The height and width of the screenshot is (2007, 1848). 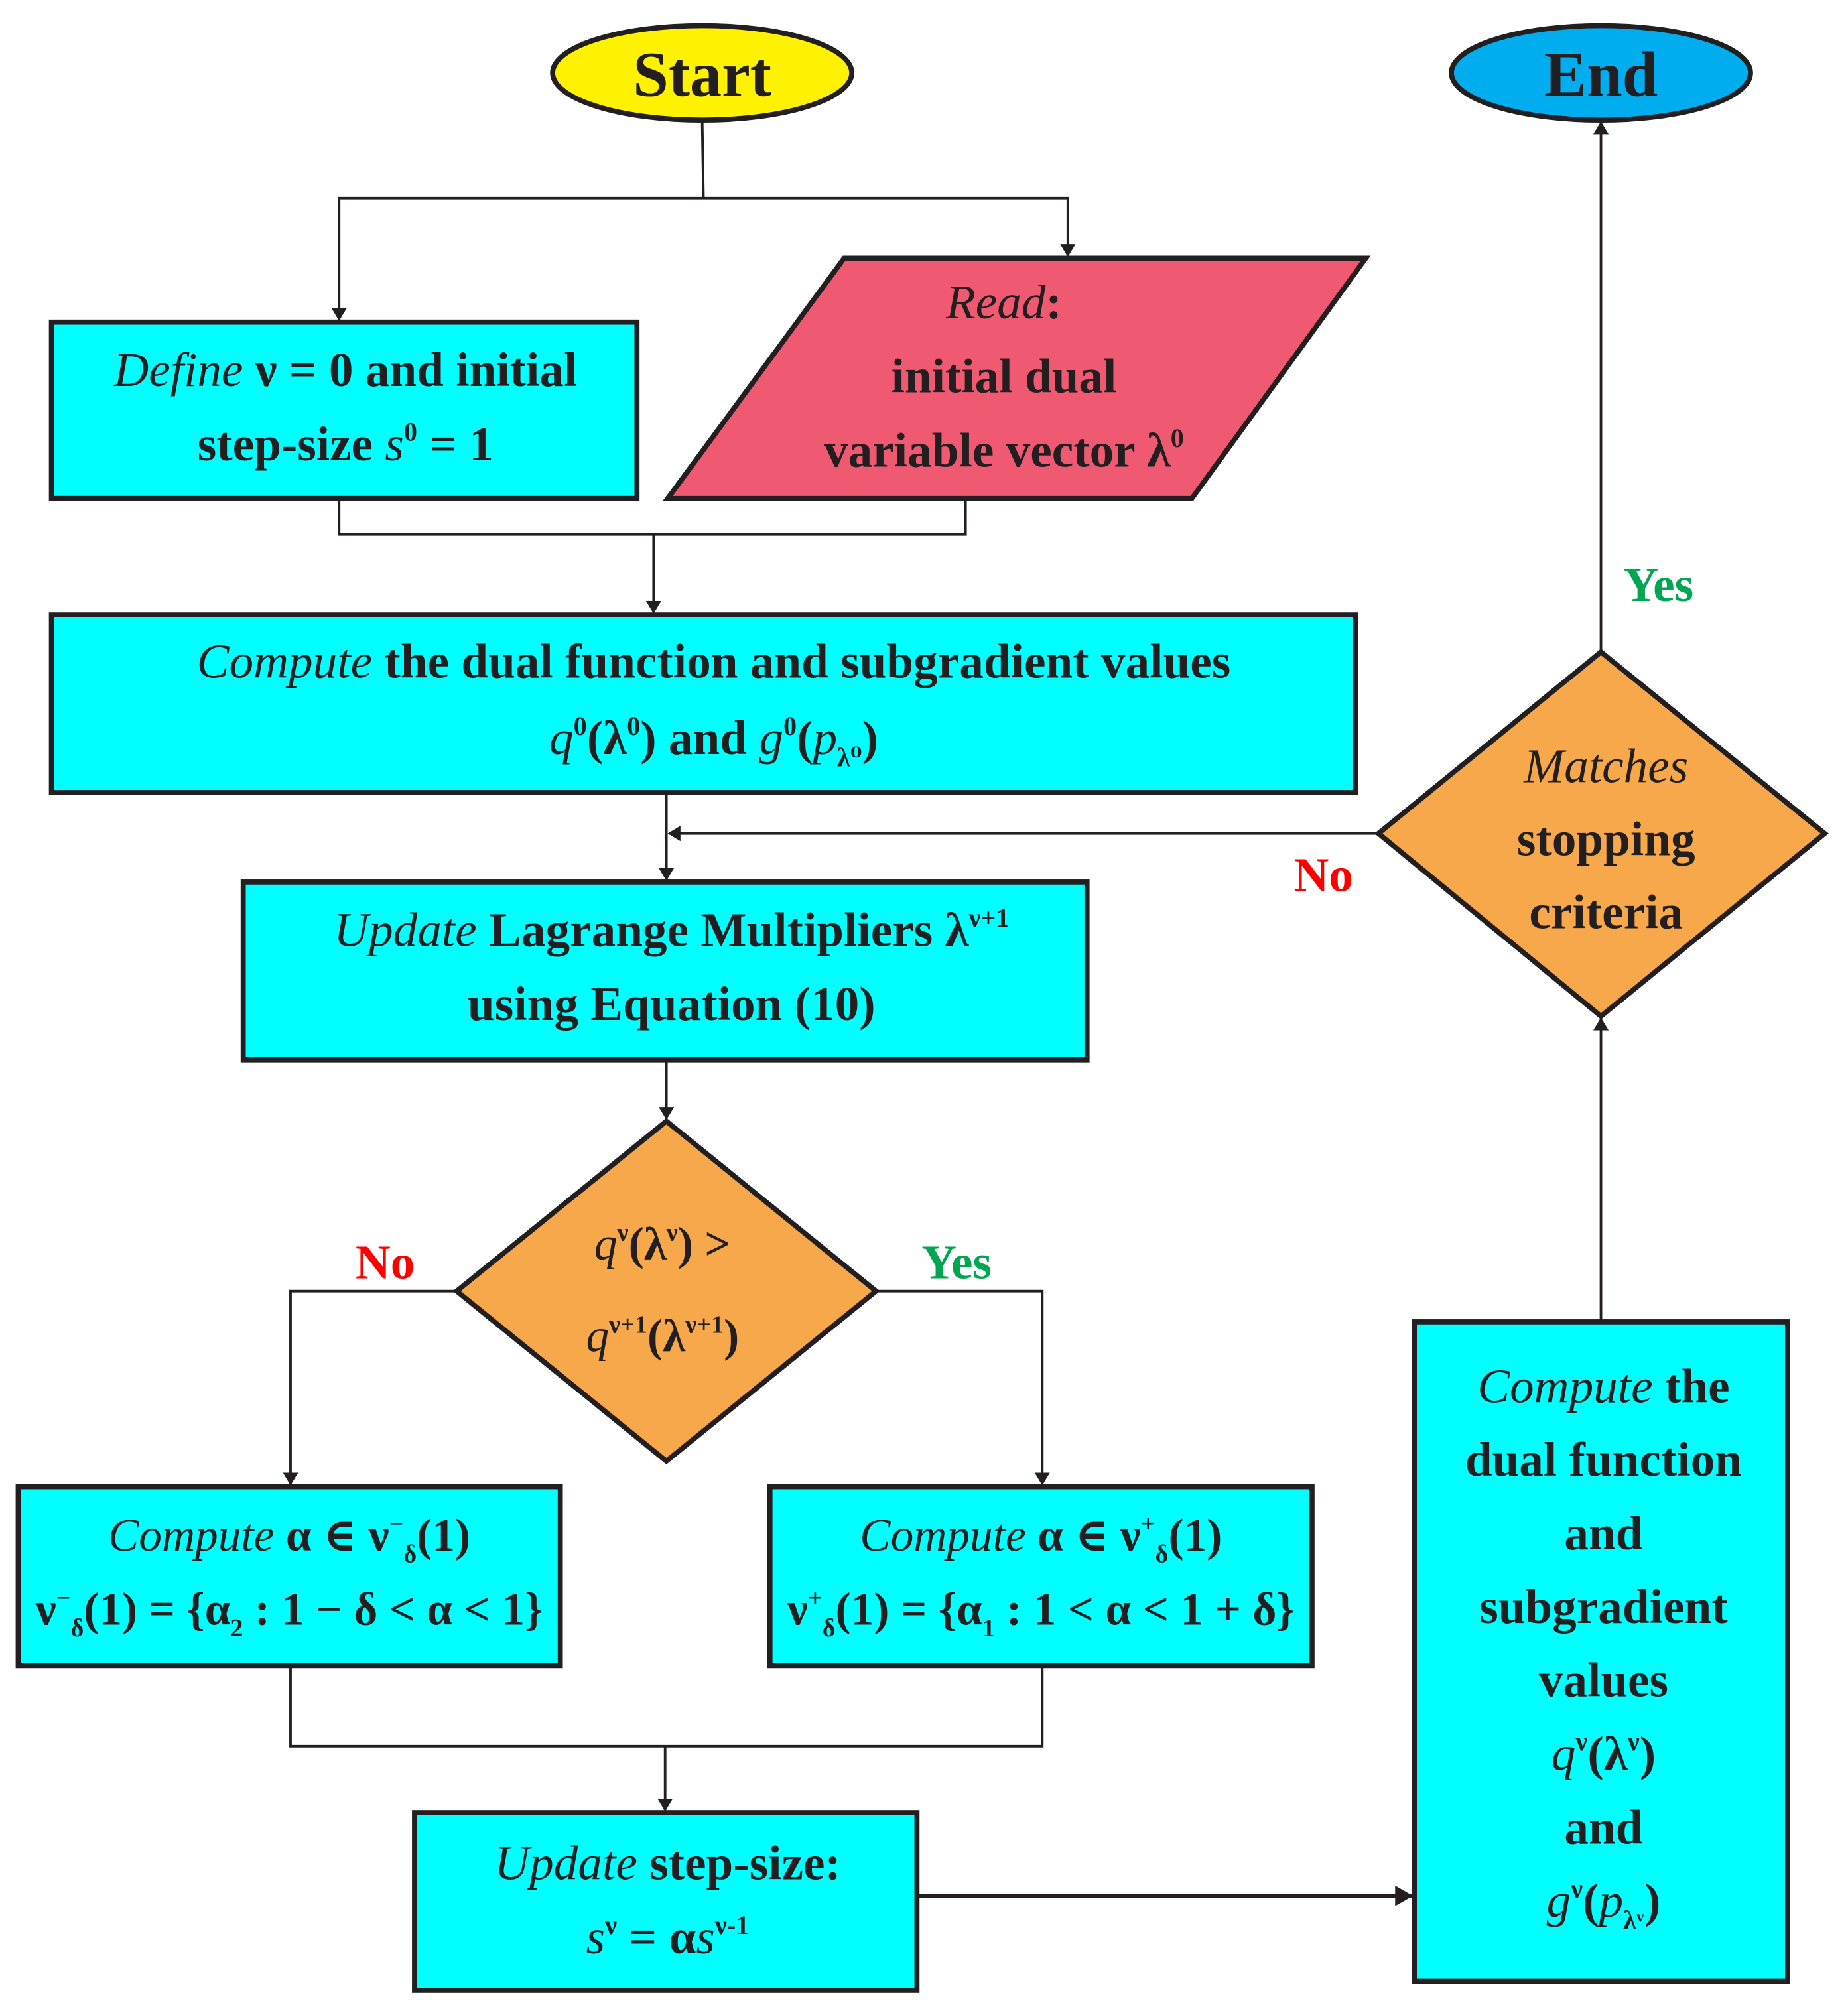 What do you see at coordinates (704, 1243) in the screenshot?
I see `text-segment: ) >` at bounding box center [704, 1243].